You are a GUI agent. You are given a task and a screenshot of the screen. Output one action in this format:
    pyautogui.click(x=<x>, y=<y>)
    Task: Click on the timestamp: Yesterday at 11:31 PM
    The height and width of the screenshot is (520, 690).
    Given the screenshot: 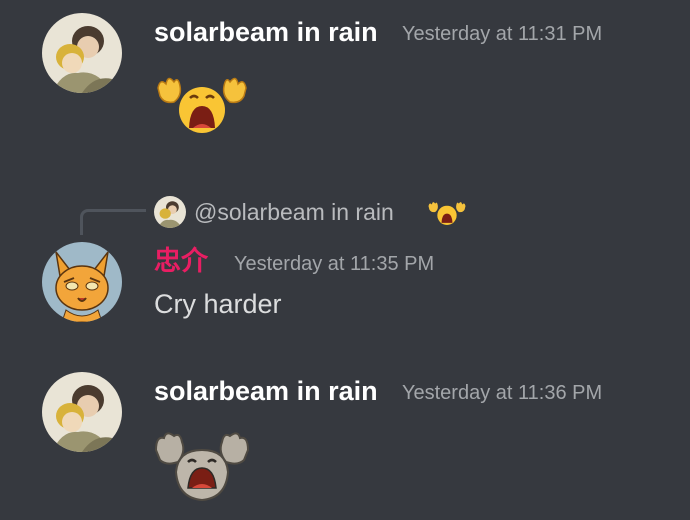 What is the action you would take?
    pyautogui.click(x=502, y=34)
    